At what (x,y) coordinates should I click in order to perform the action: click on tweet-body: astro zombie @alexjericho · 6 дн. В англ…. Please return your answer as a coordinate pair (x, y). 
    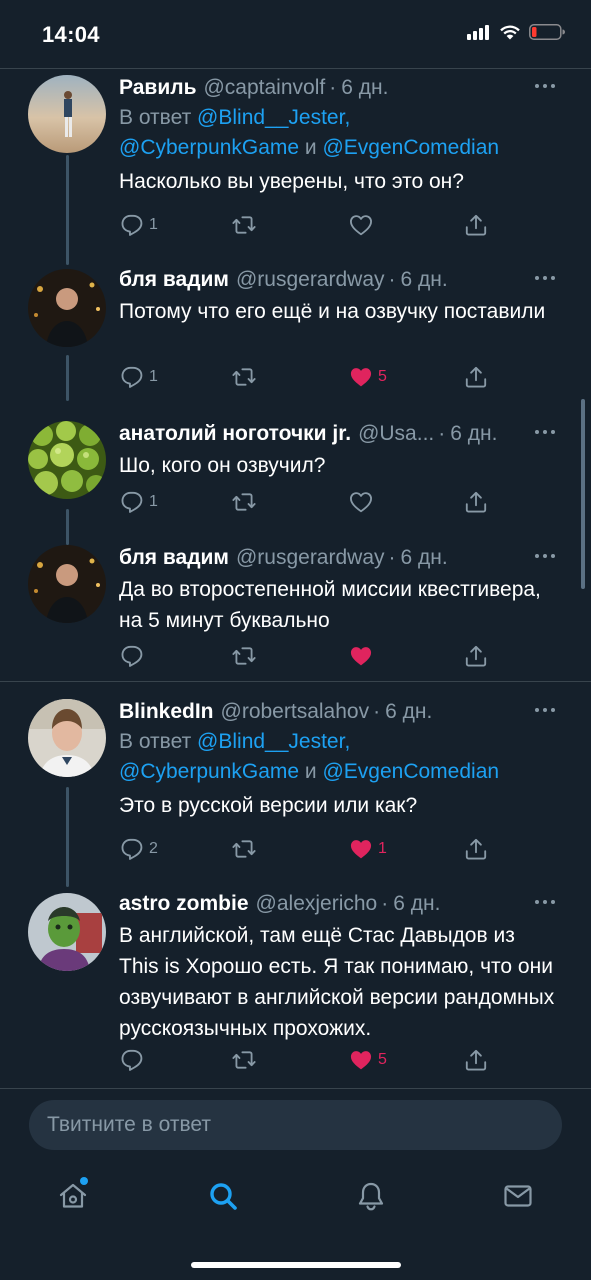
    Looking at the image, I should click on (339, 967).